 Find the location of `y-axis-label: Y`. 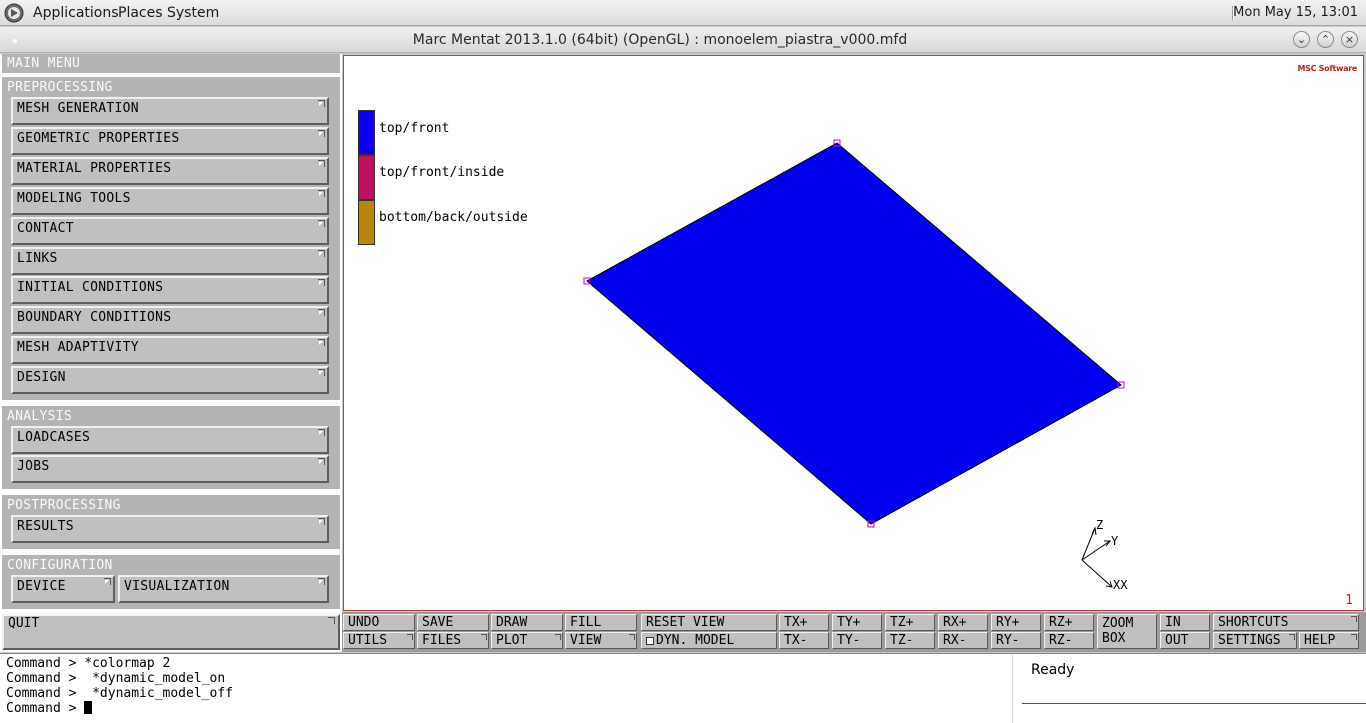

y-axis-label: Y is located at coordinates (1115, 541).